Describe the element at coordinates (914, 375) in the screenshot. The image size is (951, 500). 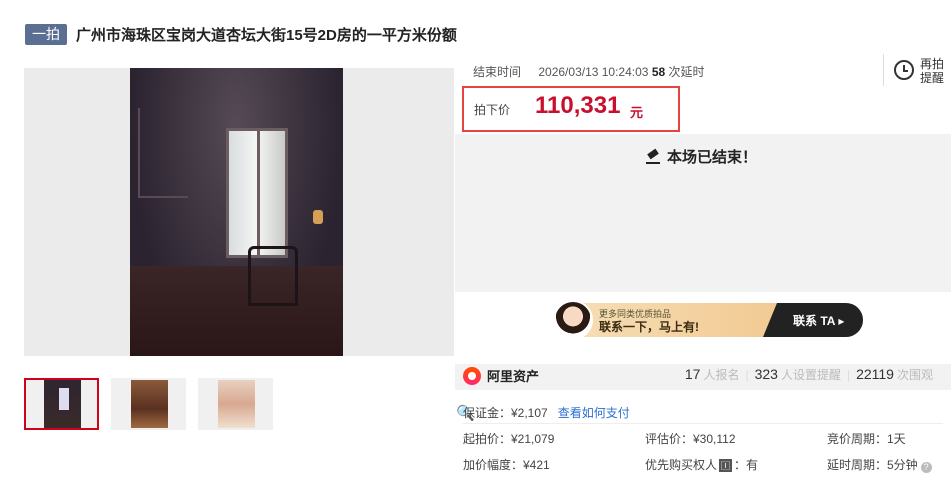
I see `view-label: 次围观` at that location.